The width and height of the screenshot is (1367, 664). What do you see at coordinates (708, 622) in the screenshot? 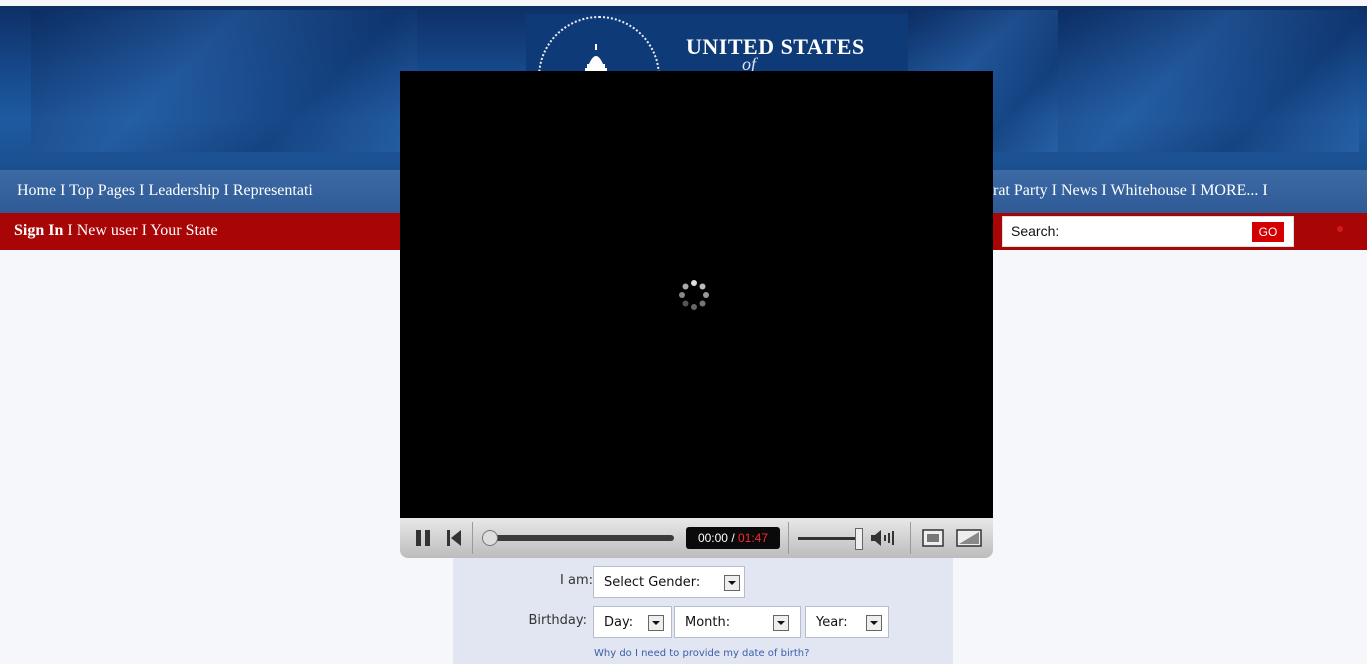
I see `month-select-value: Month:` at bounding box center [708, 622].